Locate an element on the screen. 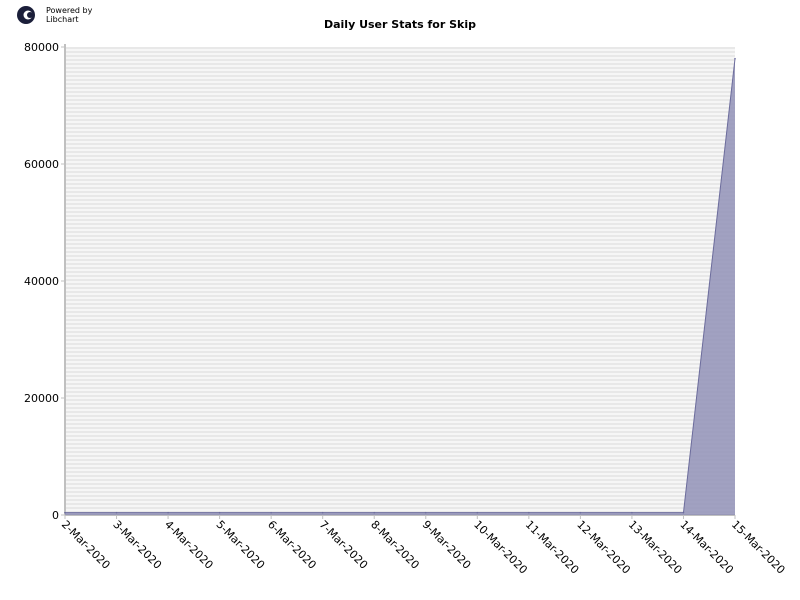 This screenshot has width=800, height=600. x-tick-label: 11-Mar-2020 is located at coordinates (552, 547).